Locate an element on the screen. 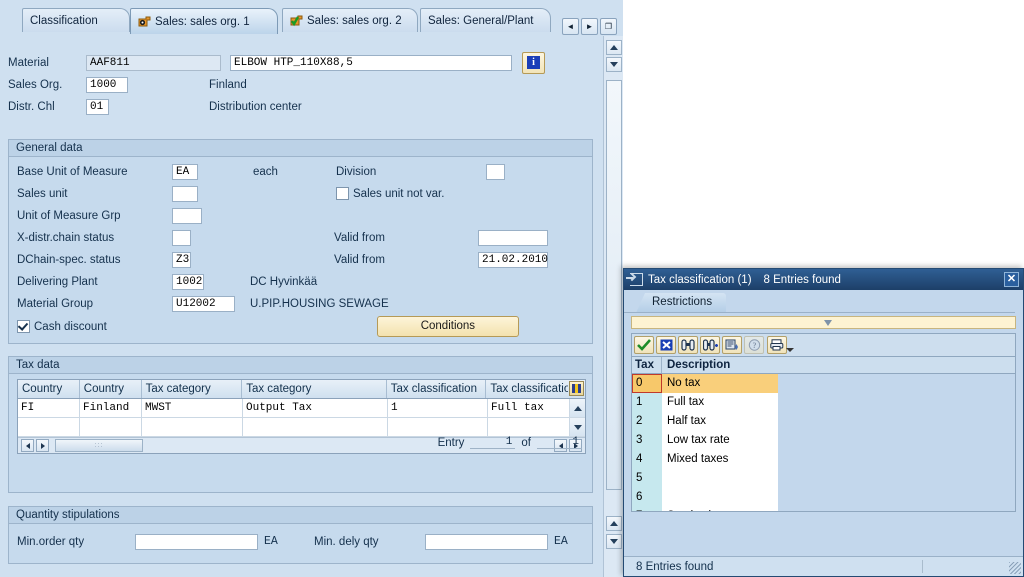 The width and height of the screenshot is (1024, 577). hscroll-left-button is located at coordinates (27, 445).